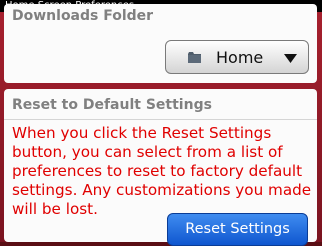 Image resolution: width=322 pixels, height=246 pixels. What do you see at coordinates (240, 57) in the screenshot?
I see `downloads-folder-value: Home` at bounding box center [240, 57].